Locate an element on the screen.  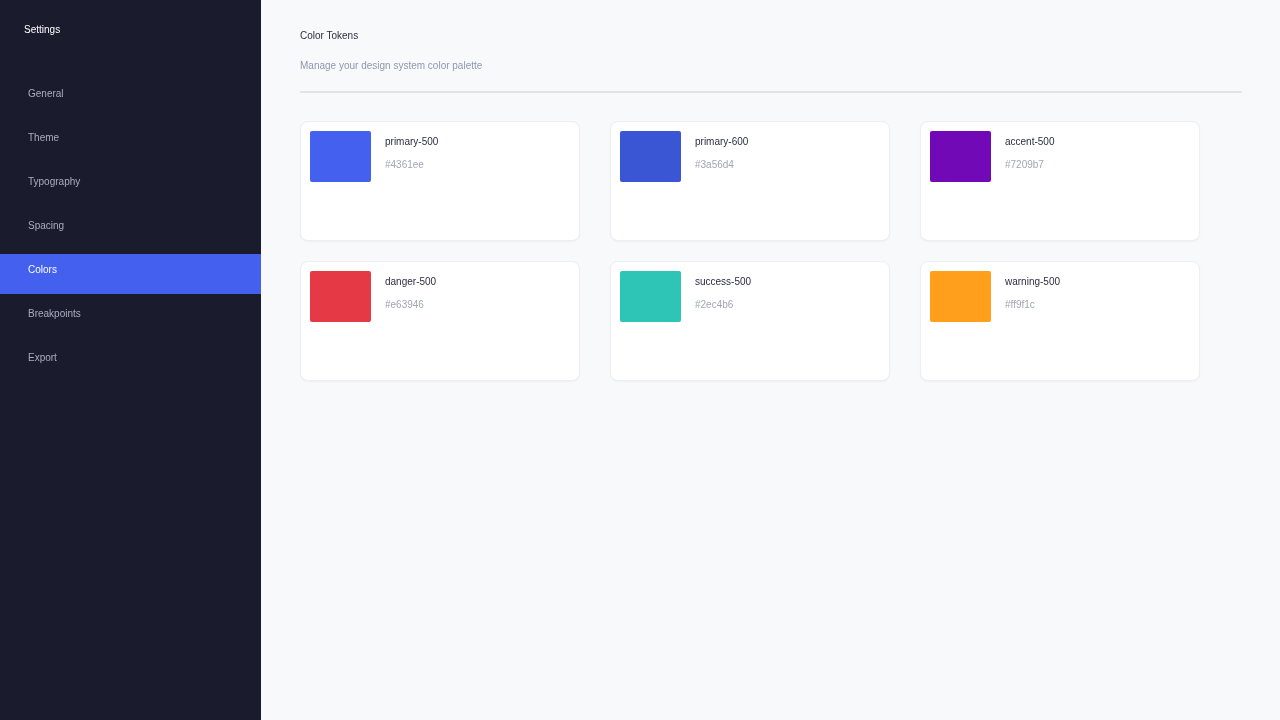
token-name: danger-500 is located at coordinates (411, 282).